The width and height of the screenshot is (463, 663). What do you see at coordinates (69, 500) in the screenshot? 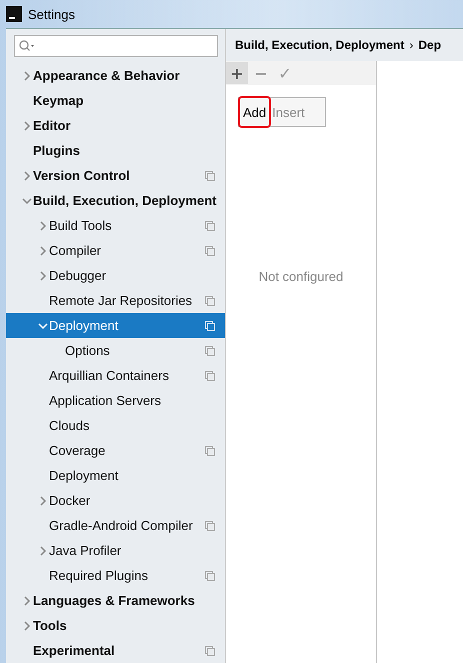
I see `tree-item-label: Docker` at bounding box center [69, 500].